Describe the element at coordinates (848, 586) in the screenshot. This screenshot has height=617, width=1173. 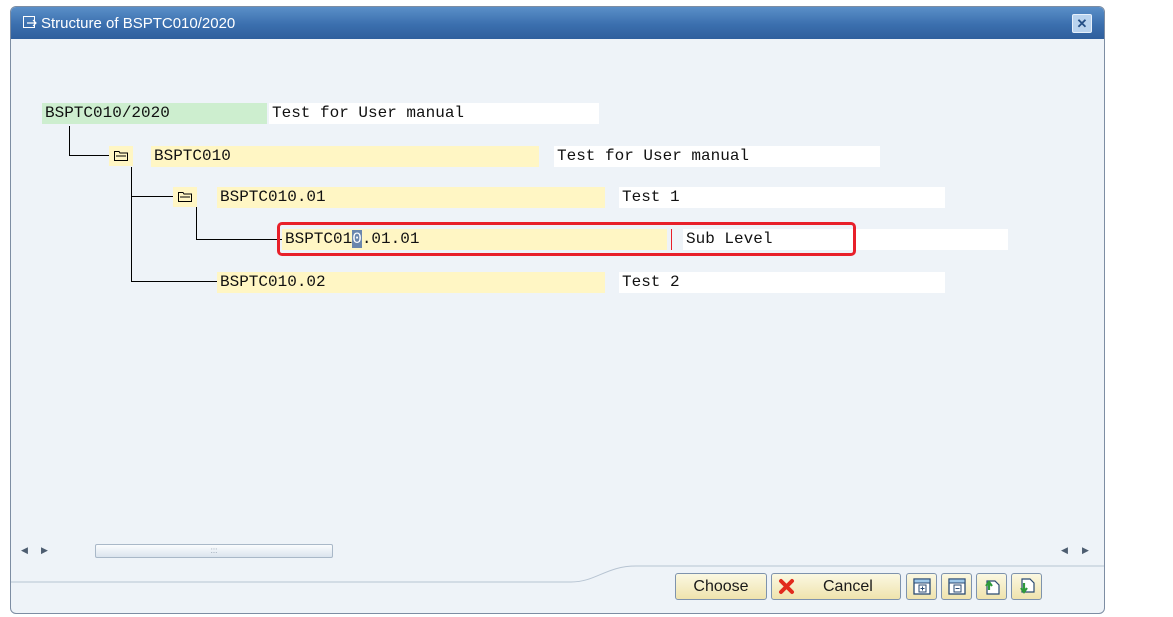
I see `cancel-button-label: Cancel` at that location.